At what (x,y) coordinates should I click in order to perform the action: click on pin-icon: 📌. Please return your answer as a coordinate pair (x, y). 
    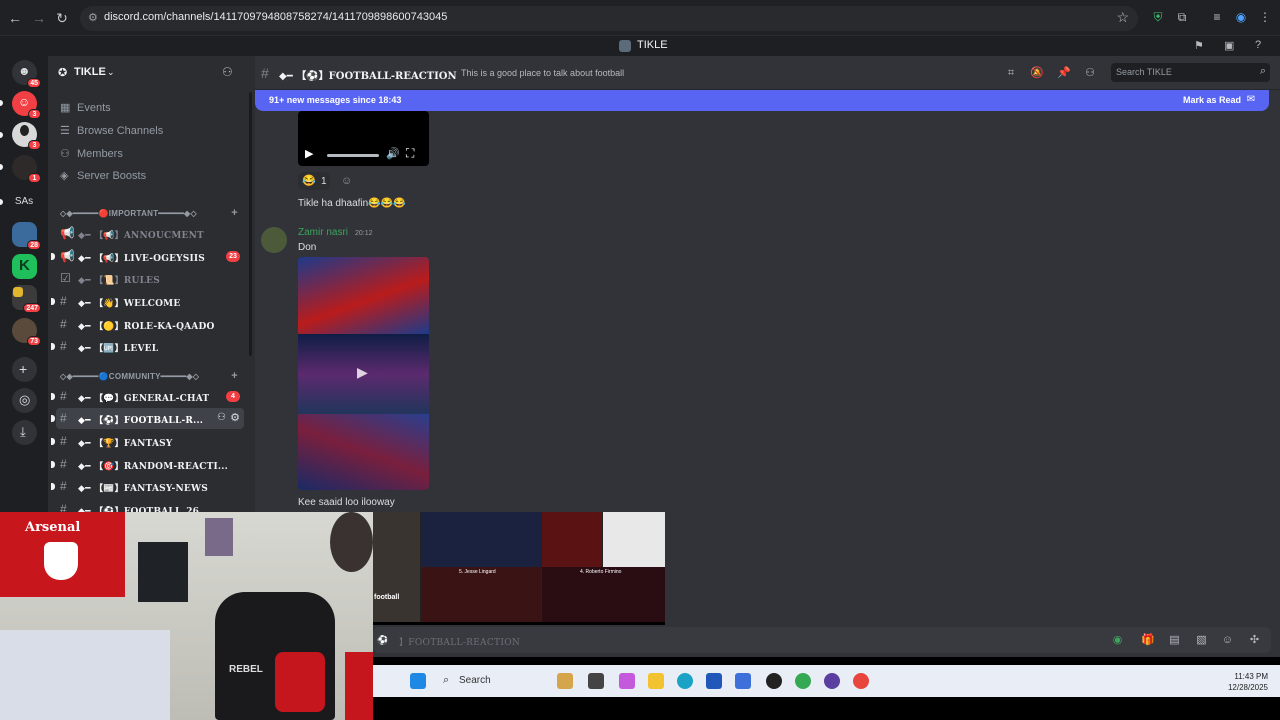
    Looking at the image, I should click on (1064, 73).